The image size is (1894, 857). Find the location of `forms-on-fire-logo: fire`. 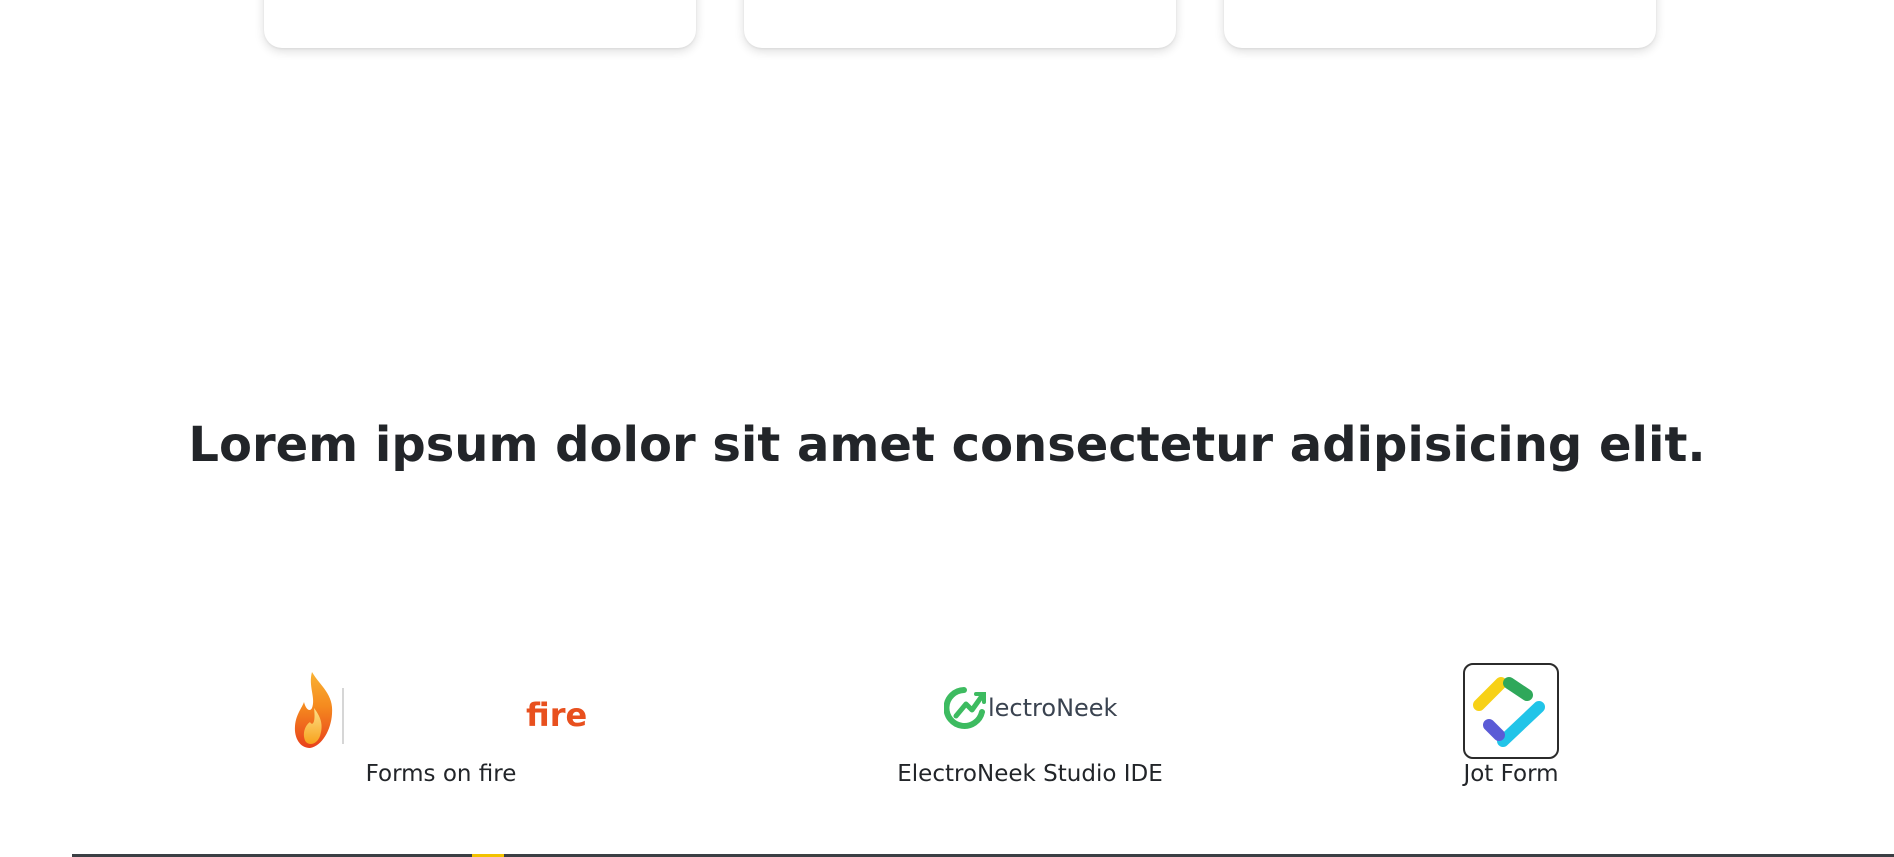

forms-on-fire-logo: fire is located at coordinates (440, 710).